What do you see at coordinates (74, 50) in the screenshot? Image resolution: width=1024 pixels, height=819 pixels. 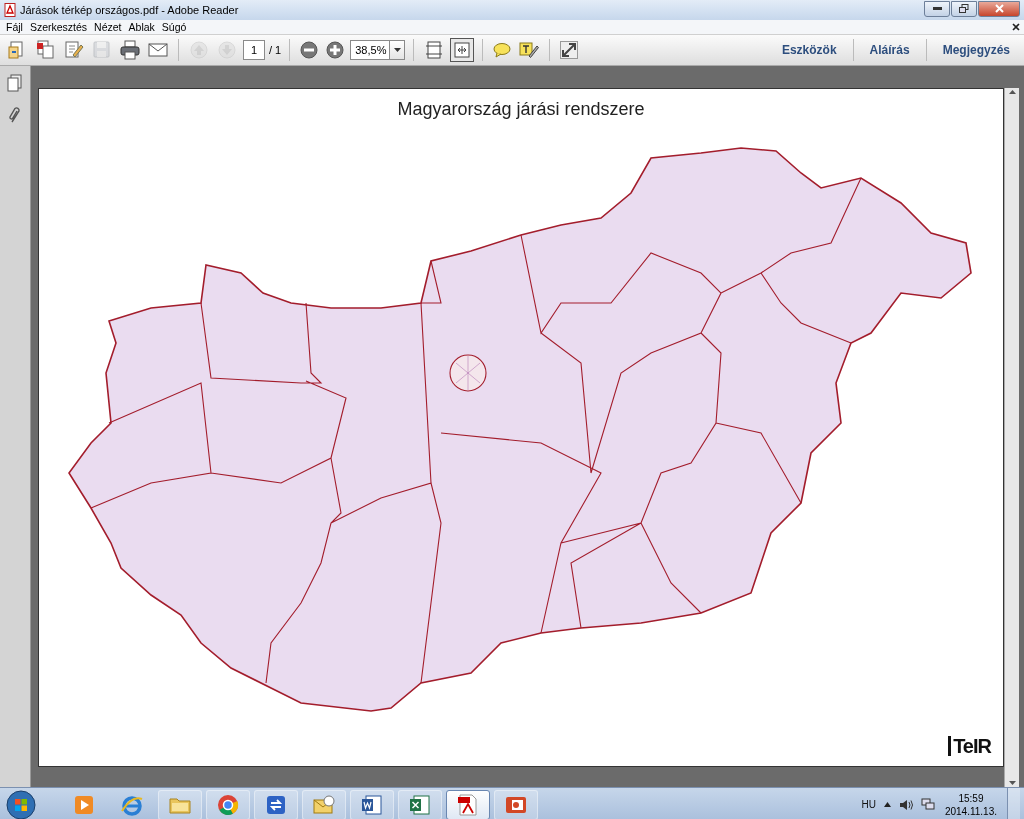 I see `edit-document-icon` at bounding box center [74, 50].